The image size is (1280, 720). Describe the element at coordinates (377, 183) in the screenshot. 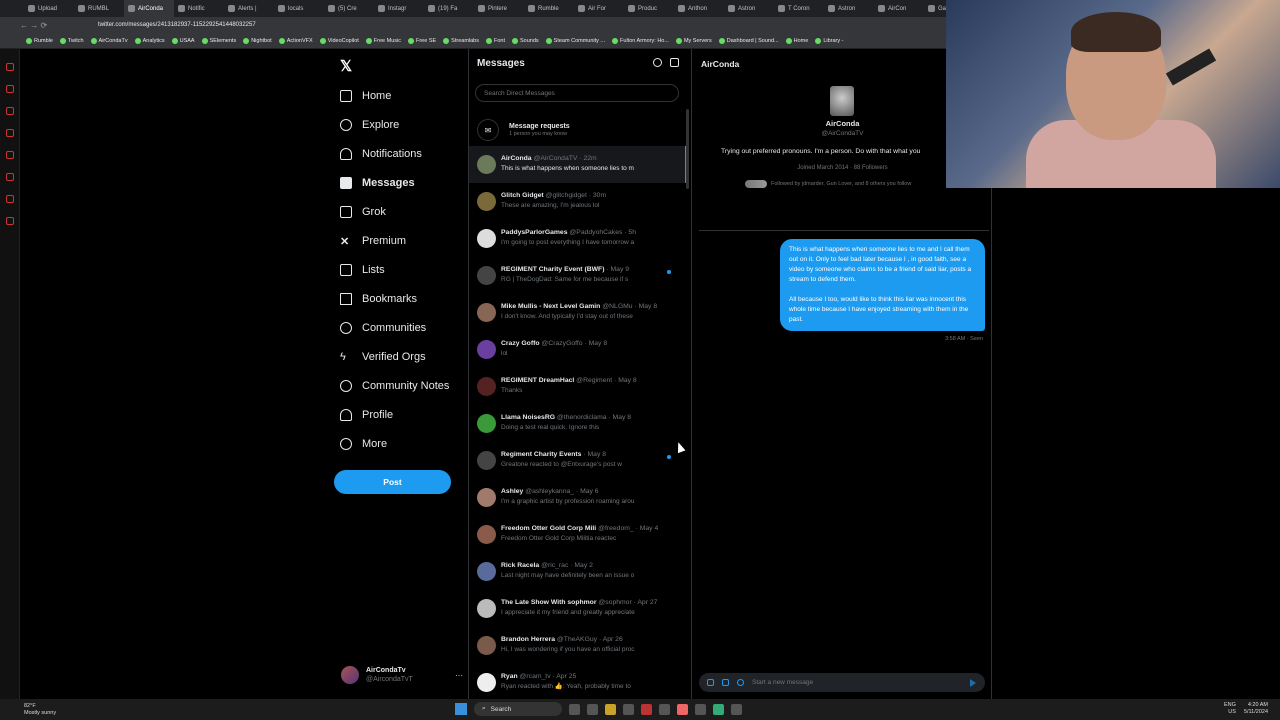

I see `nav-messages: Messages` at that location.